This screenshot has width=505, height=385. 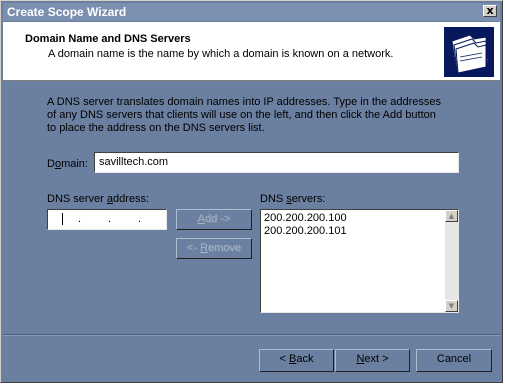 What do you see at coordinates (305, 218) in the screenshot?
I see `list-item: 200.200.200.100` at bounding box center [305, 218].